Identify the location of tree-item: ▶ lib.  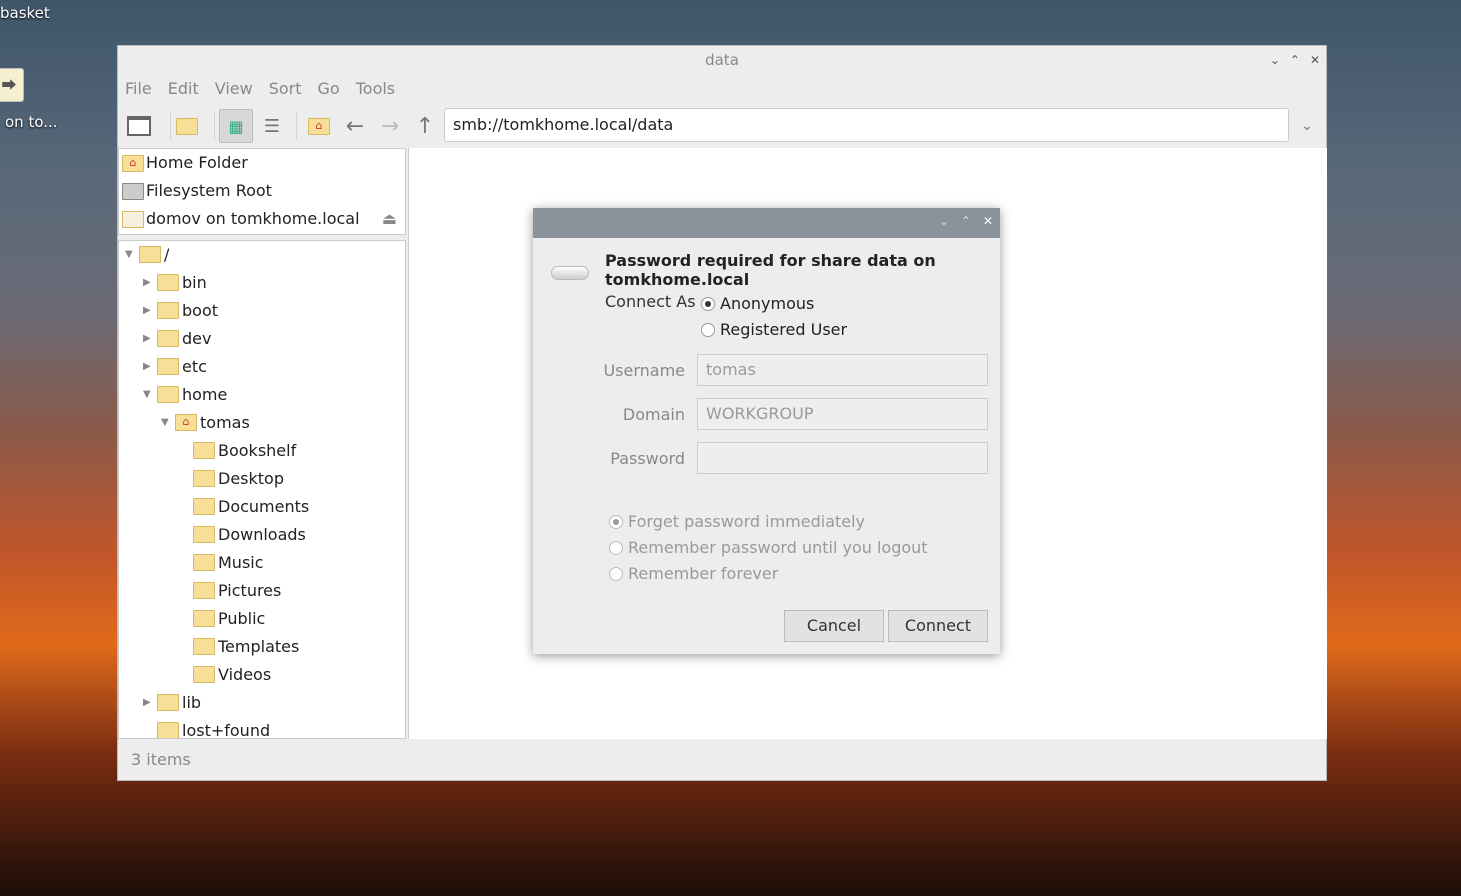
(262, 703).